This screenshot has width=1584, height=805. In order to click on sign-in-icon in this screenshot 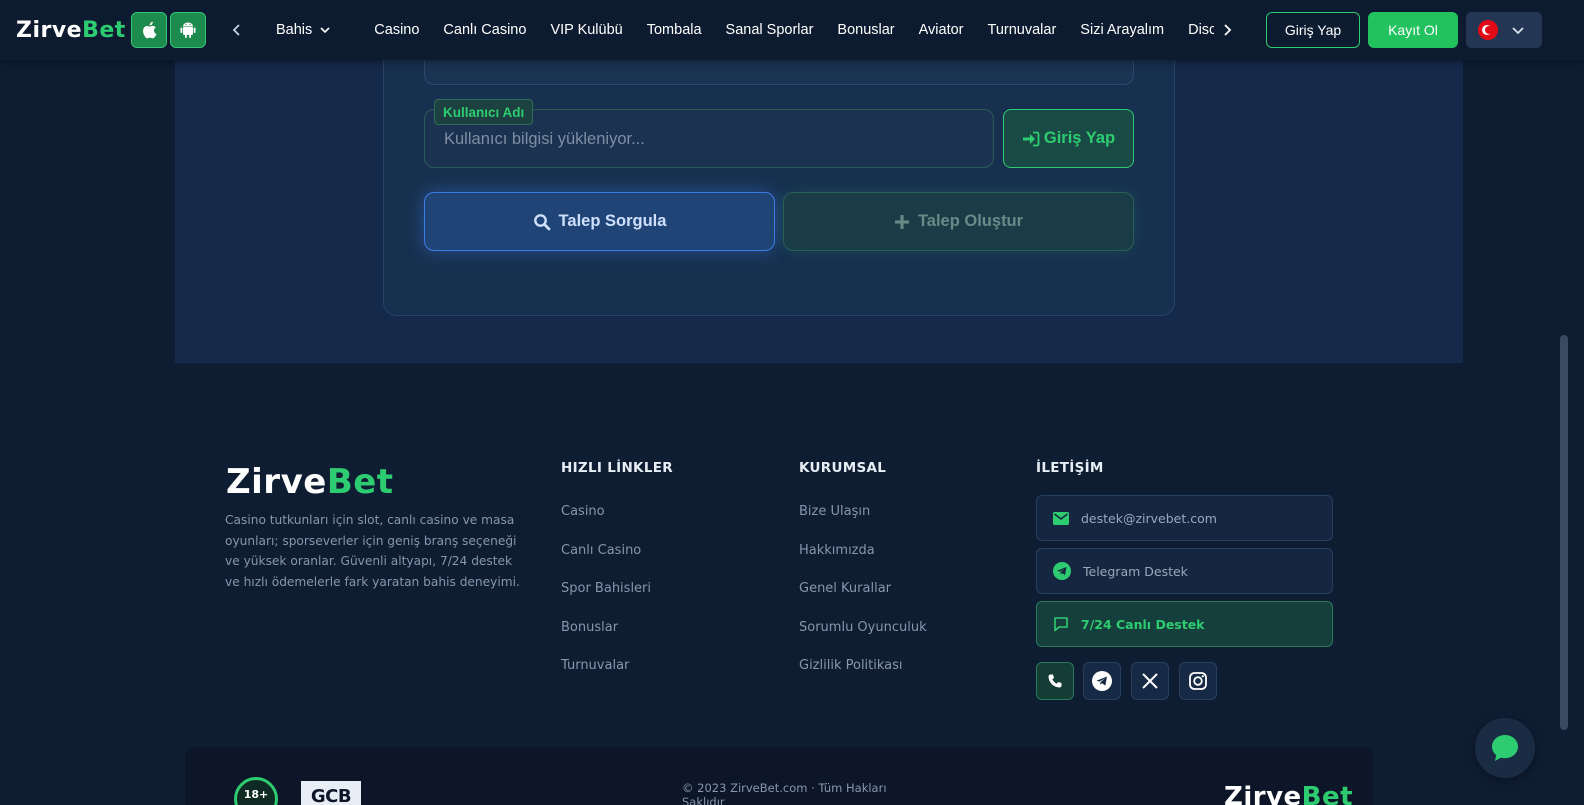, I will do `click(1031, 138)`.